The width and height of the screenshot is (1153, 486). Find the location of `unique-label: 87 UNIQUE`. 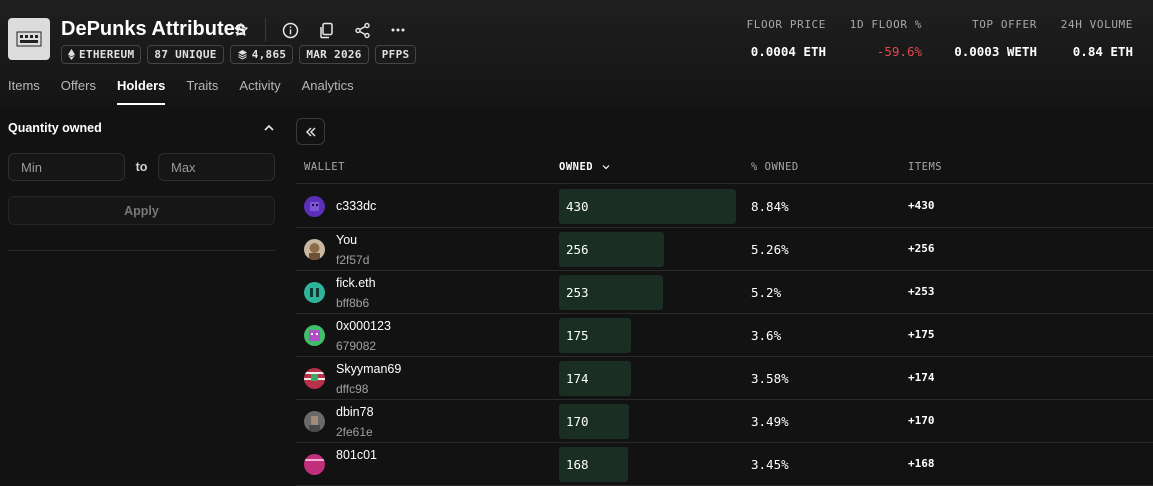

unique-label: 87 UNIQUE is located at coordinates (185, 54).